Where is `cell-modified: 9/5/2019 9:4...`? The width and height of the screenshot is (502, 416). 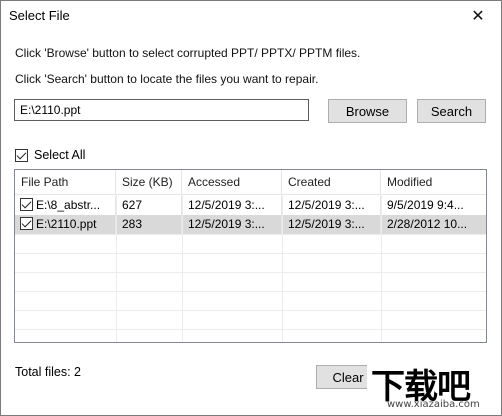
cell-modified: 9/5/2019 9:4... is located at coordinates (425, 205).